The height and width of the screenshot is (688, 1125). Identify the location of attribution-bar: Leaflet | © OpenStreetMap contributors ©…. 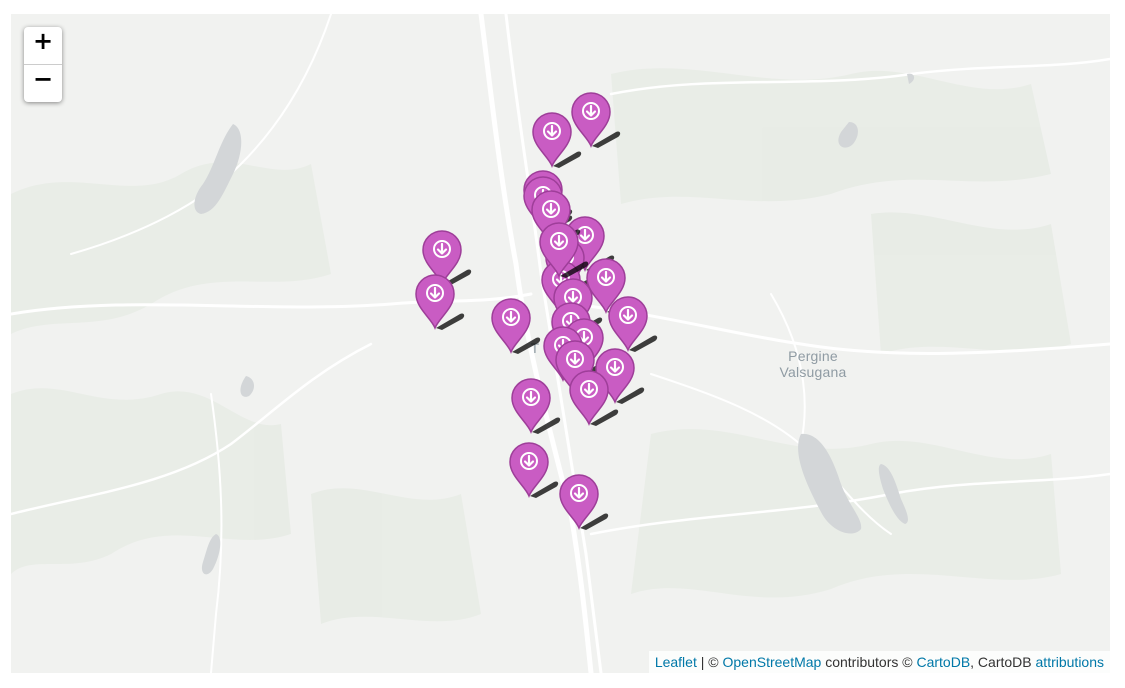
(879, 662).